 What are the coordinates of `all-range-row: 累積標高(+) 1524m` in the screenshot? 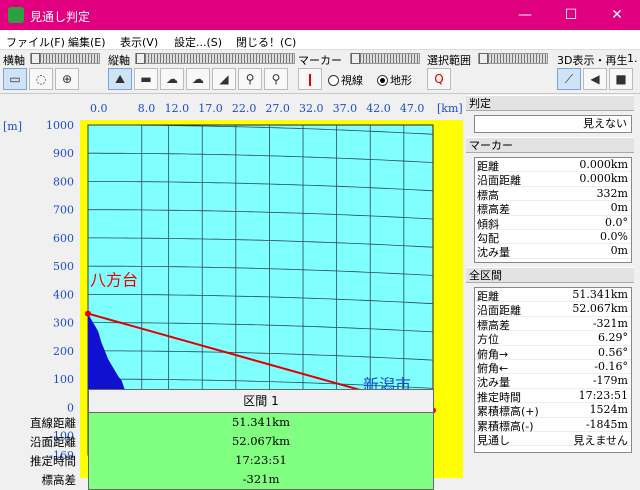 It's located at (553, 410).